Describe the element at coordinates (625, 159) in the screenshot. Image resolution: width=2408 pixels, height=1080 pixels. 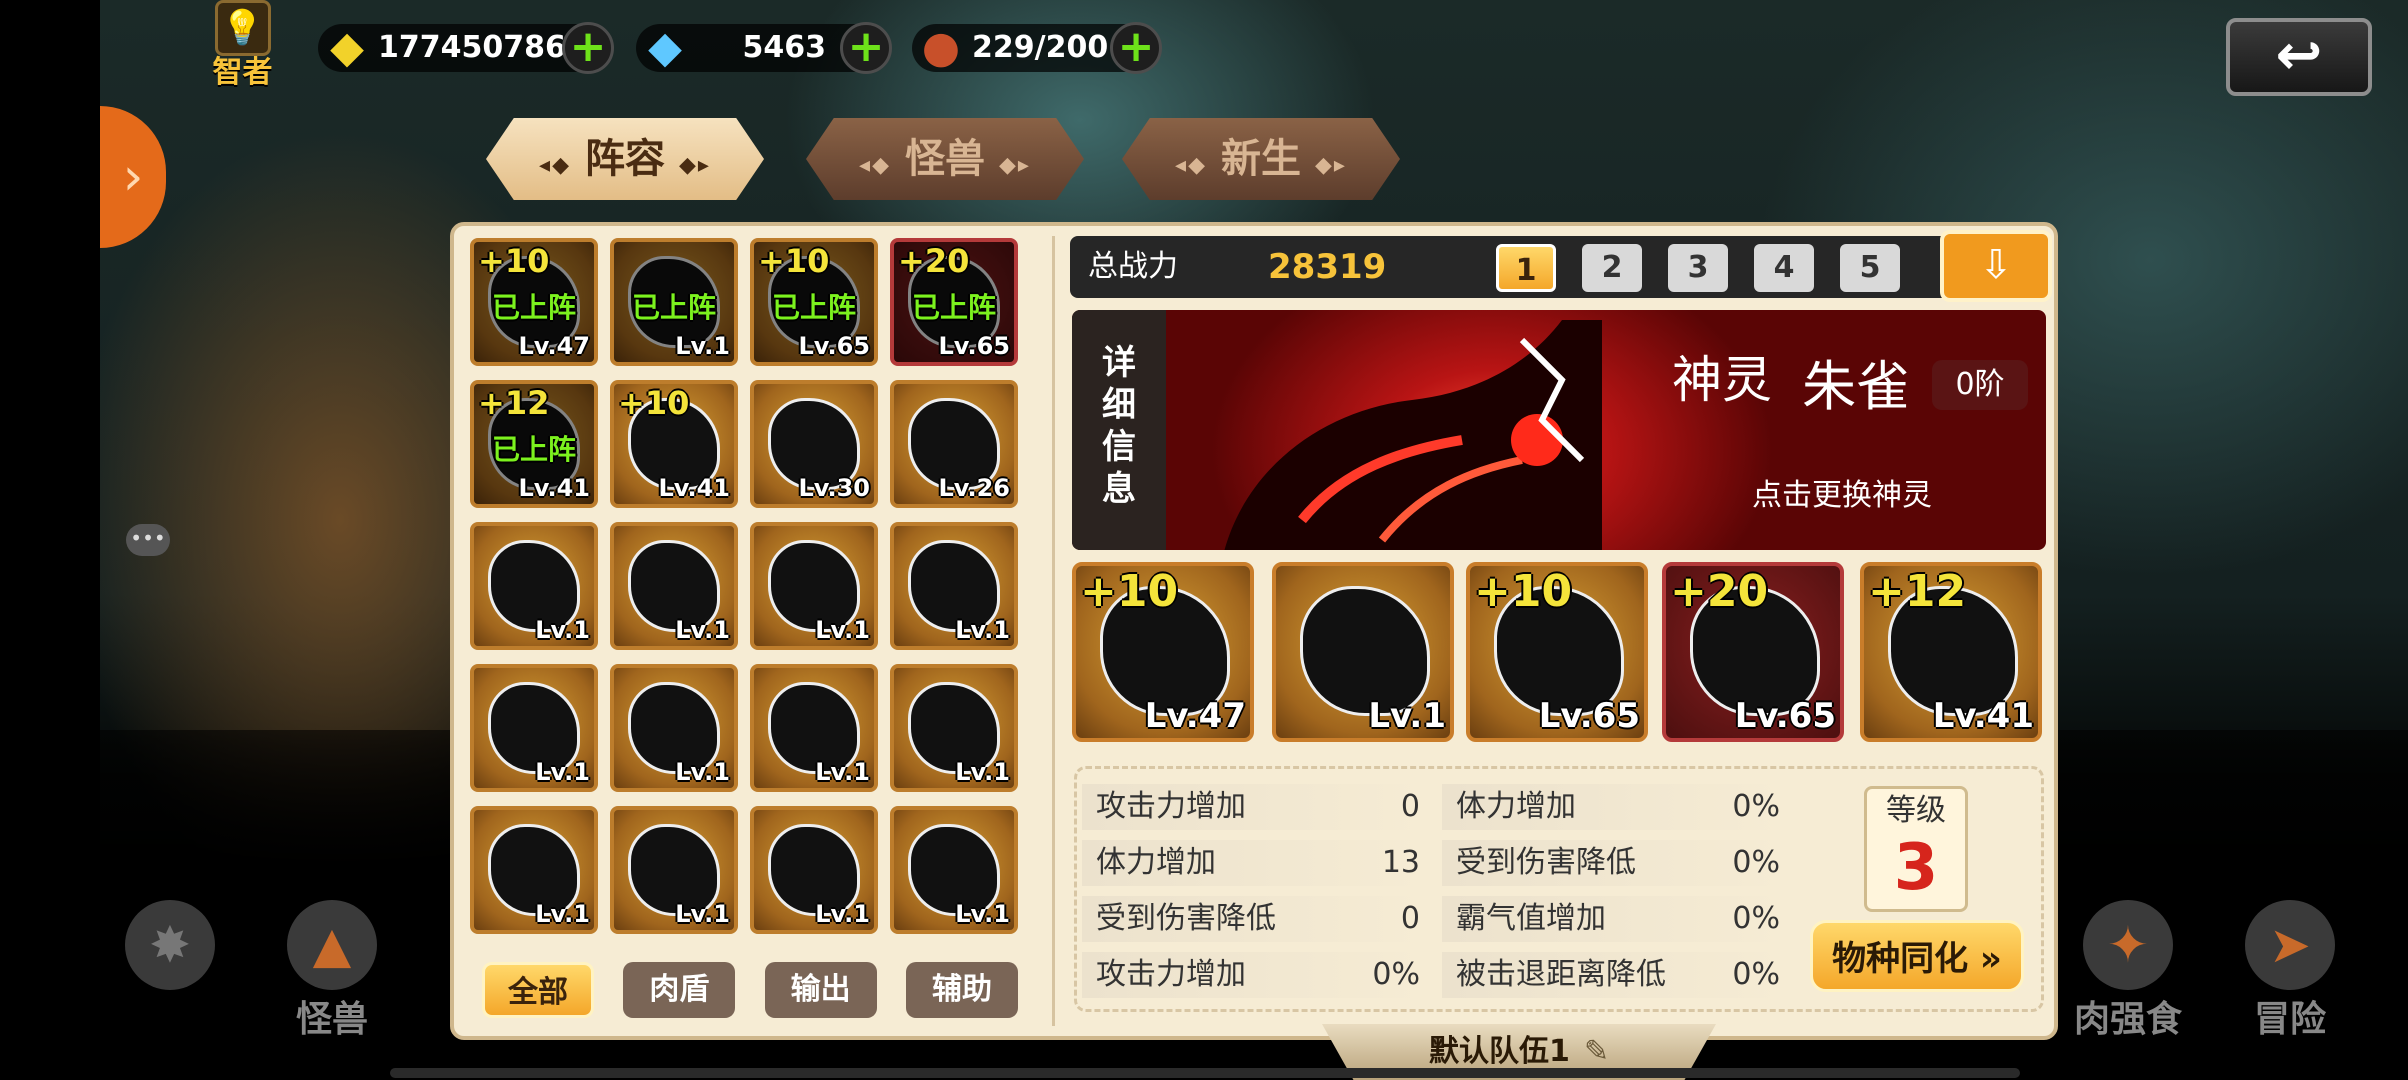
I see `tab-lineup: ◂◆ 阵容 ◆▸` at that location.